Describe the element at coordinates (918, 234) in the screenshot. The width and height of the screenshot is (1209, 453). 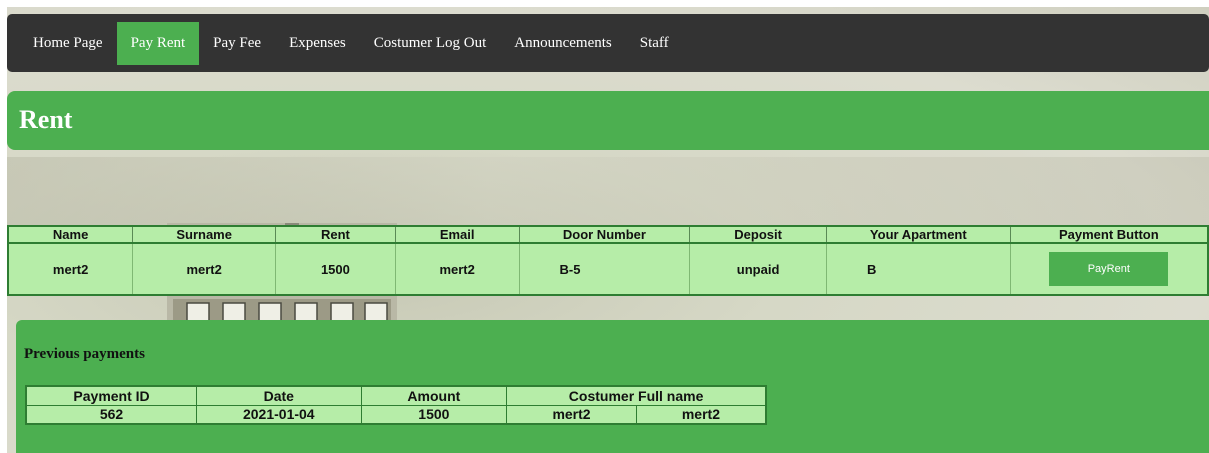
I see `column-header: Your Apartment` at that location.